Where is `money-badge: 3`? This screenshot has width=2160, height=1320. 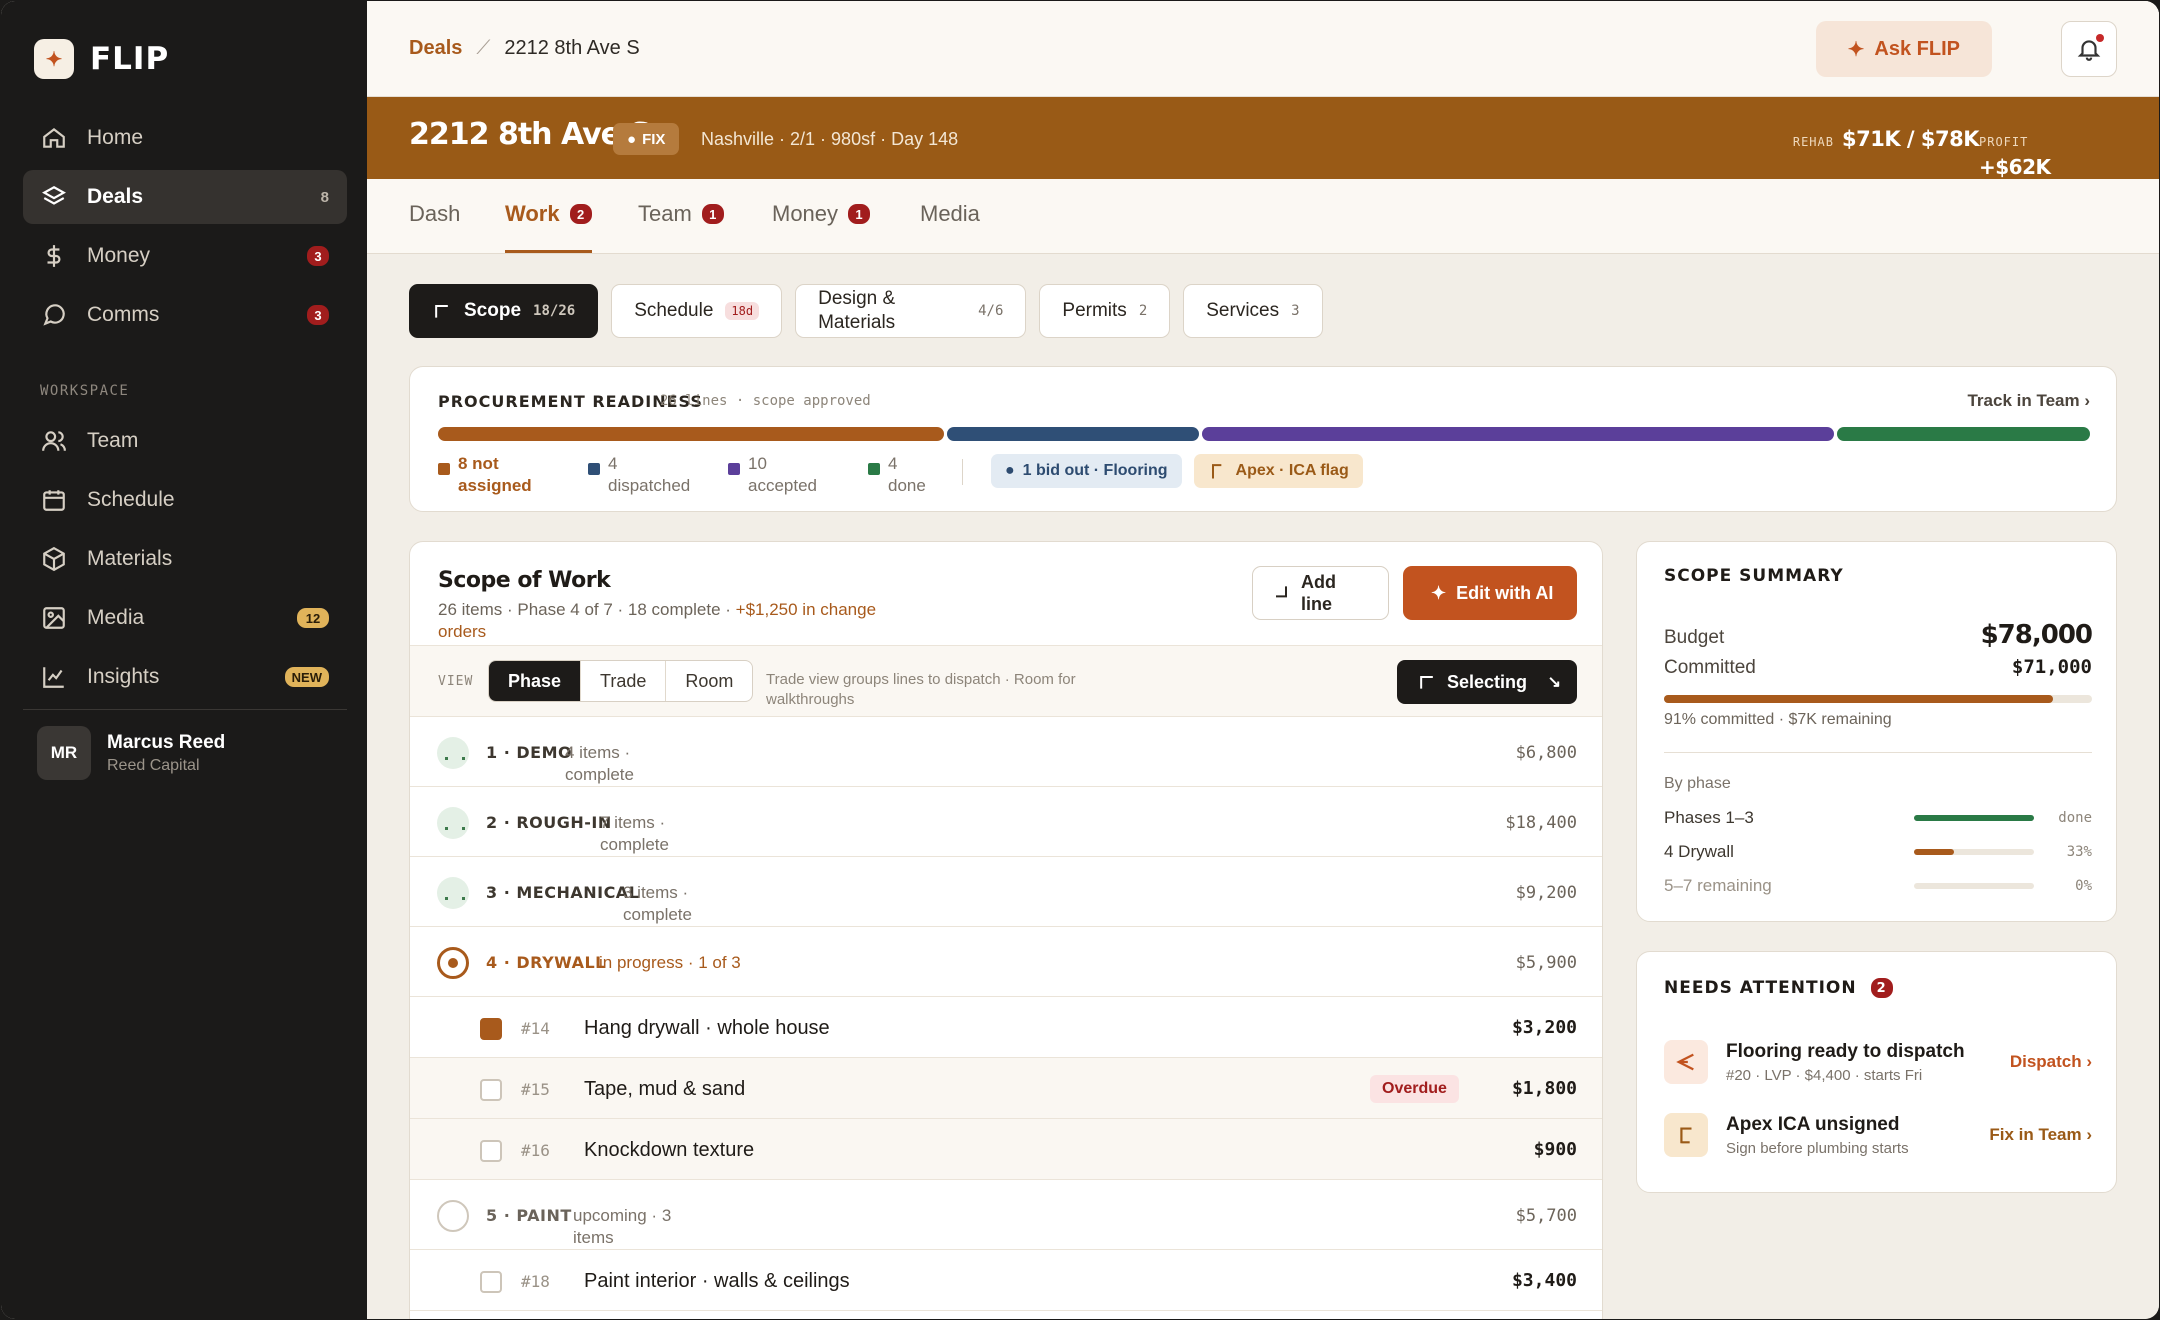
money-badge: 3 is located at coordinates (318, 256).